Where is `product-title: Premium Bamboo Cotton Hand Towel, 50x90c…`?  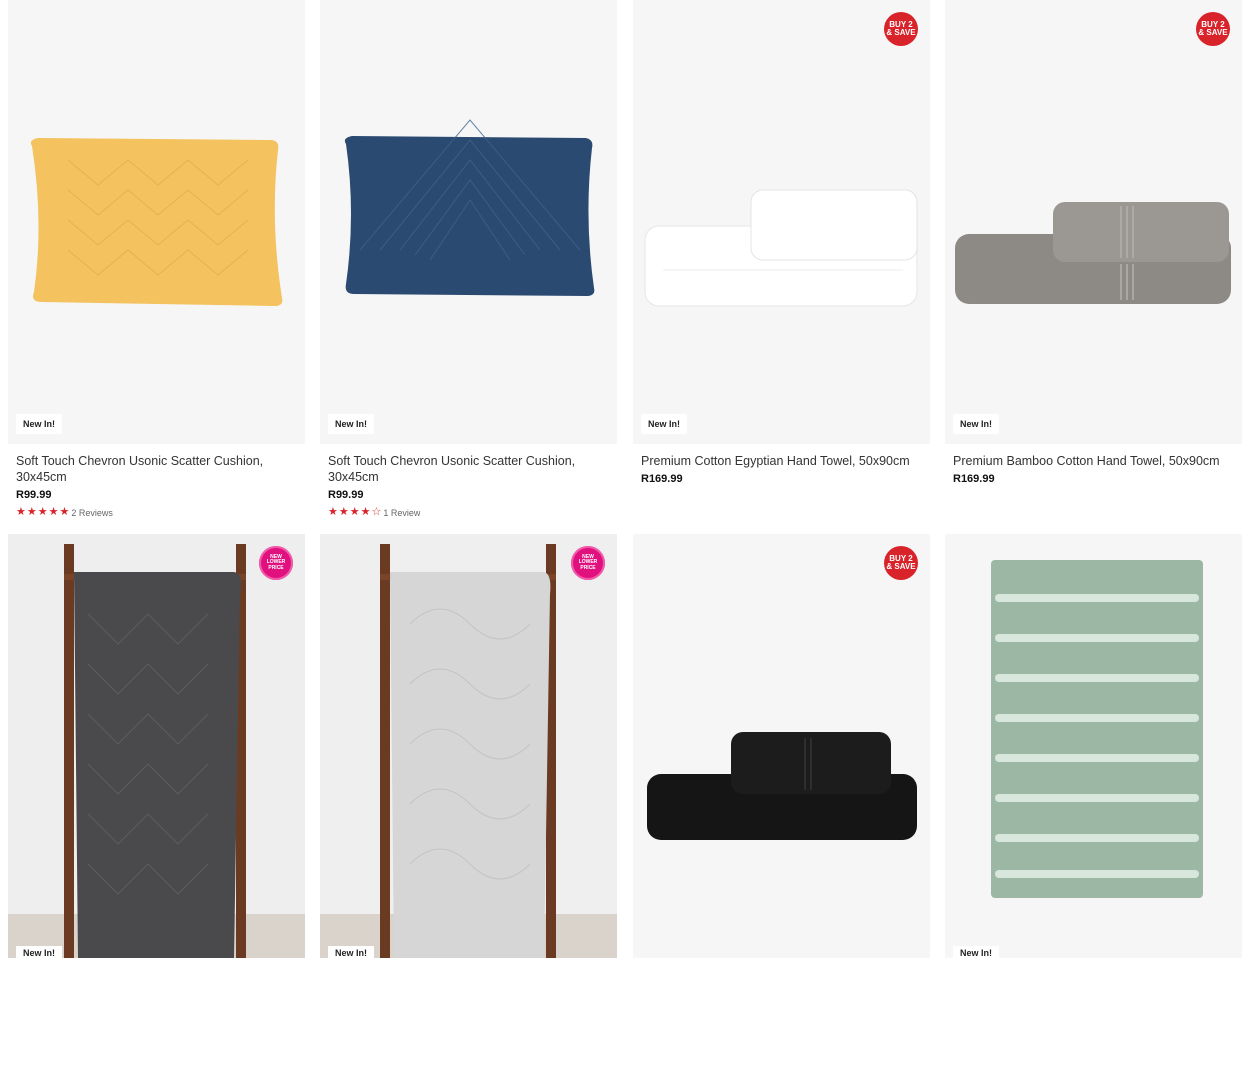 product-title: Premium Bamboo Cotton Hand Towel, 50x90c… is located at coordinates (1093, 461).